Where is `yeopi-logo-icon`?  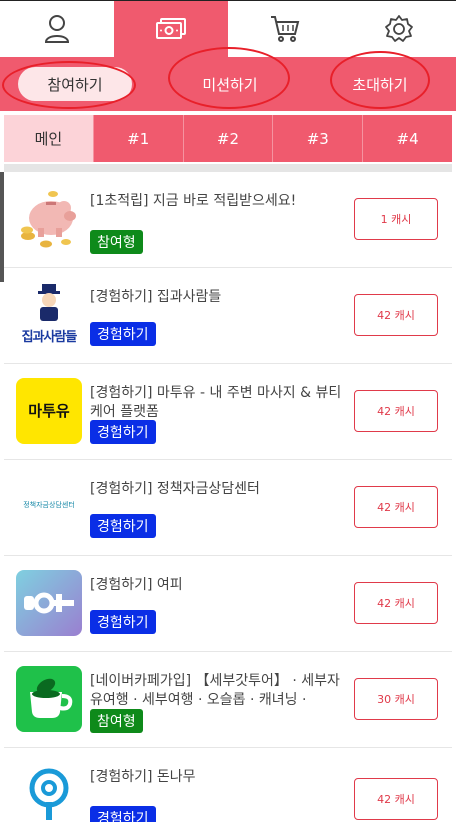
yeopi-logo-icon is located at coordinates (49, 603).